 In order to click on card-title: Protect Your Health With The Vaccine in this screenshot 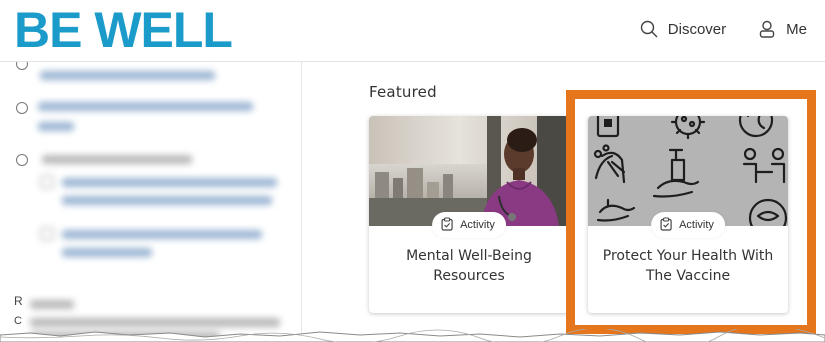, I will do `click(688, 266)`.